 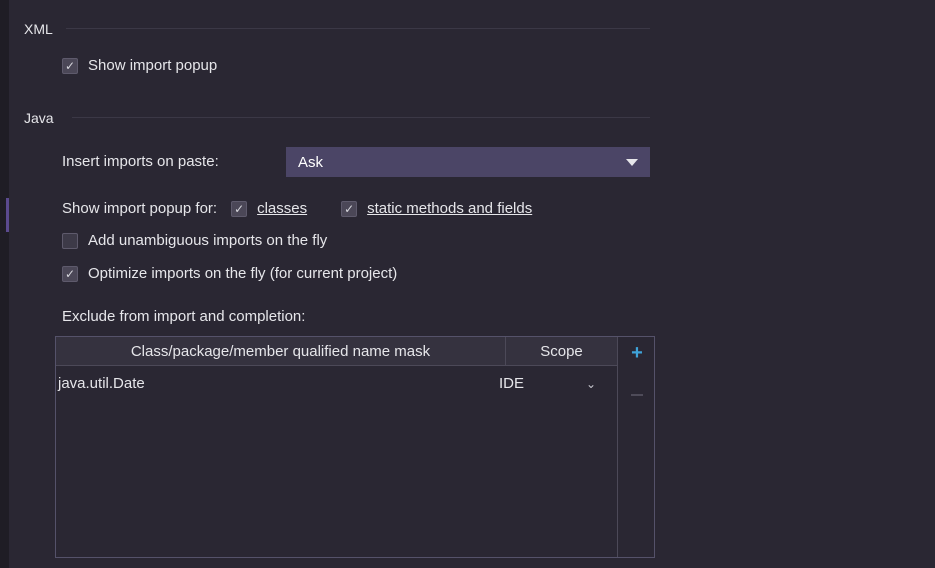 What do you see at coordinates (468, 162) in the screenshot?
I see `insert-imports-dropdown: Ask` at bounding box center [468, 162].